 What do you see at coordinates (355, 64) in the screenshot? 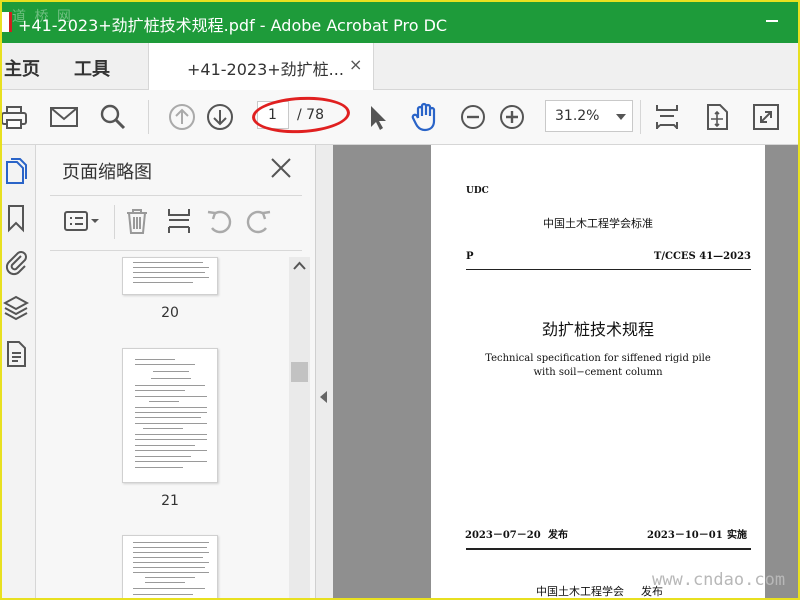
I see `close-tab-icon: ×` at bounding box center [355, 64].